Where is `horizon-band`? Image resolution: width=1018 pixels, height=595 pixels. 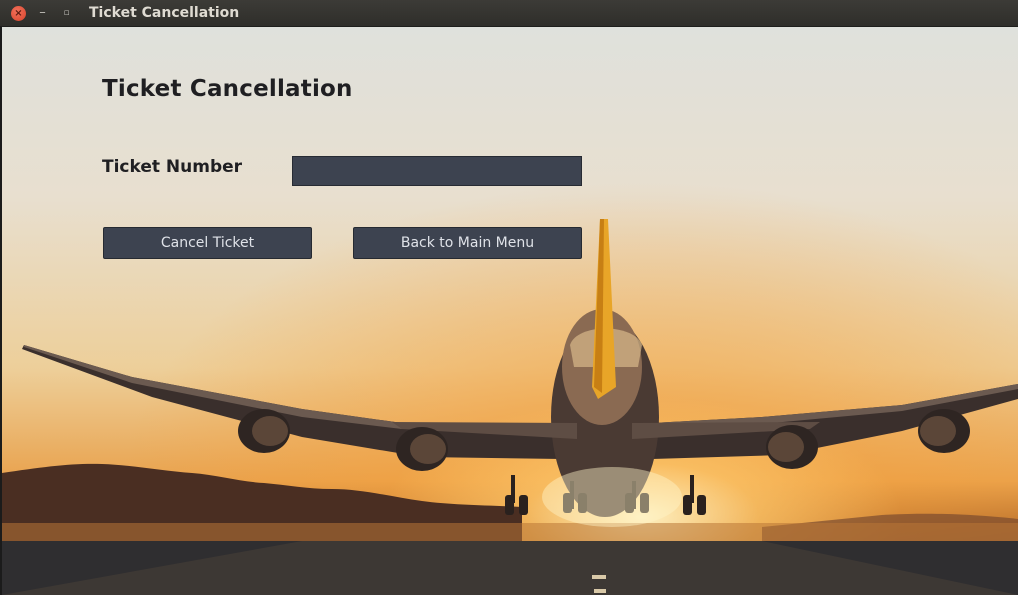
horizon-band is located at coordinates (510, 532).